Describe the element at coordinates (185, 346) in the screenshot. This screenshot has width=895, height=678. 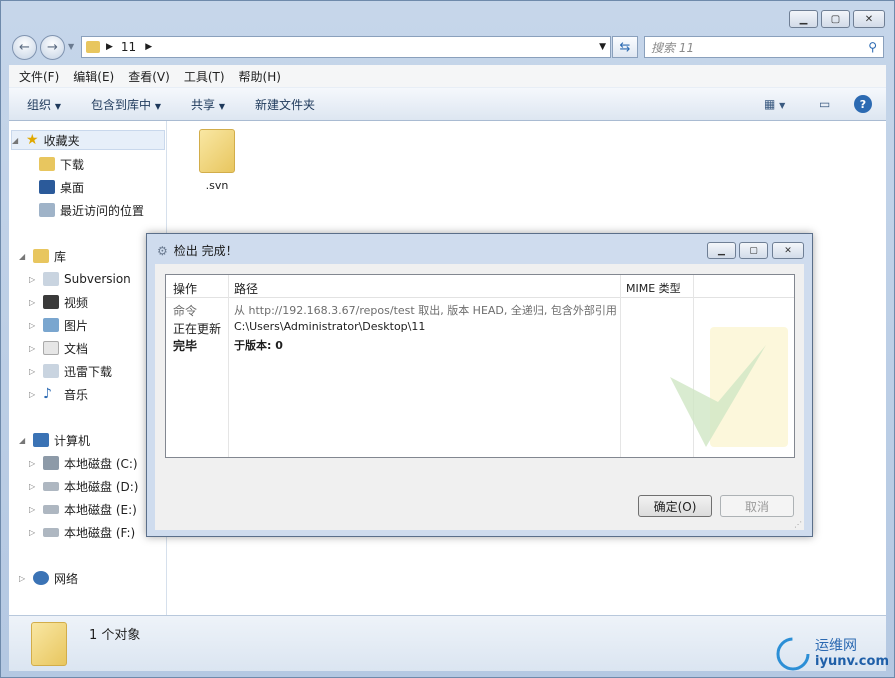
I see `row-action: 完毕` at that location.